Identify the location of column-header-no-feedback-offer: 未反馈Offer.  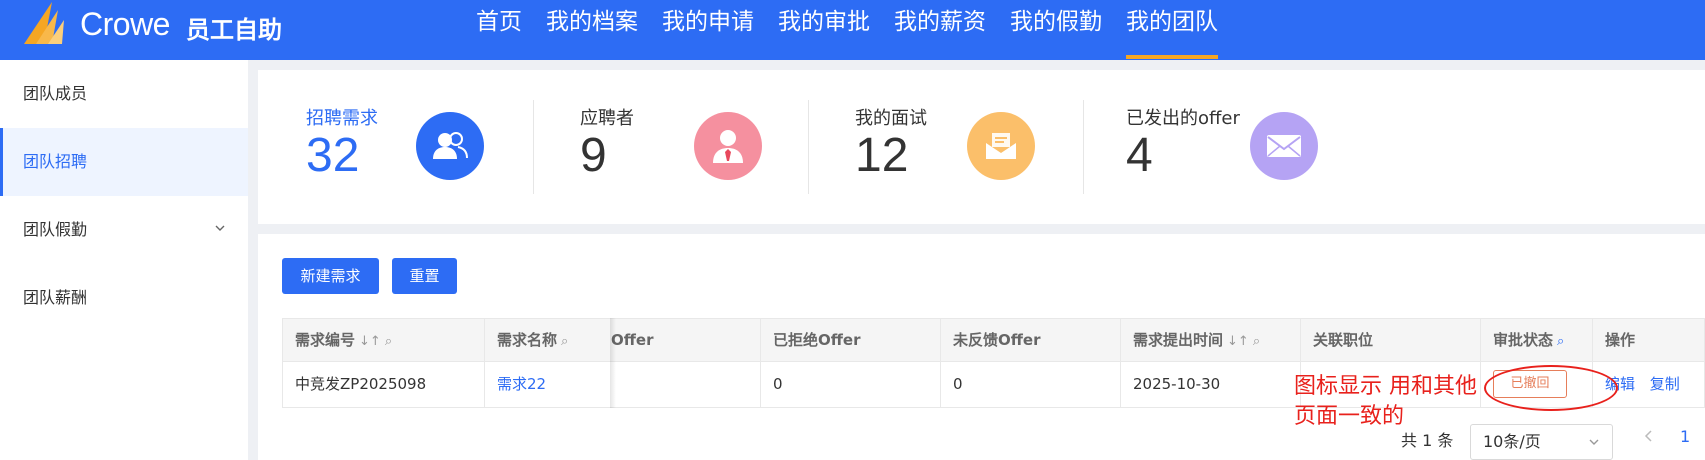
(1031, 341).